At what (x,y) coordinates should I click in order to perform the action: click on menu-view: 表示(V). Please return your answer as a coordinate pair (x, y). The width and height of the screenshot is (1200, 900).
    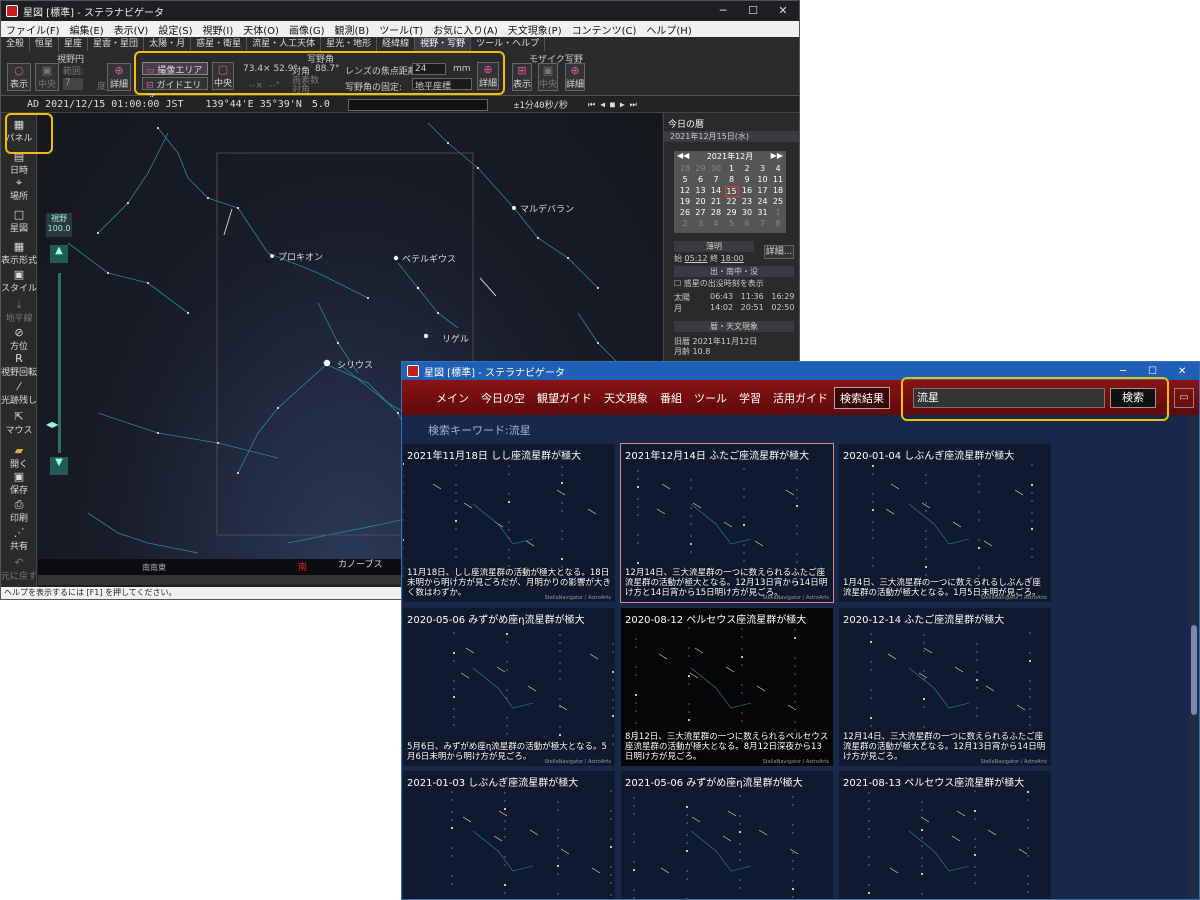
    Looking at the image, I should click on (131, 29).